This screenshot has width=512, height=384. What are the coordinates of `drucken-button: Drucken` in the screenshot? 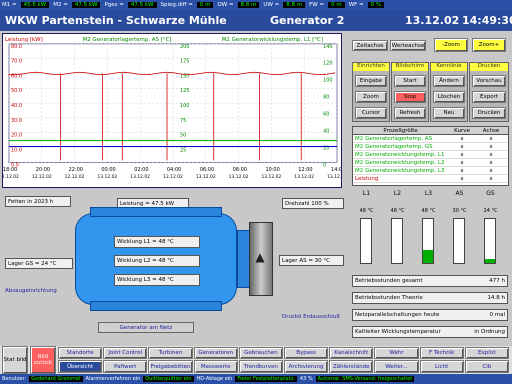 It's located at (489, 113).